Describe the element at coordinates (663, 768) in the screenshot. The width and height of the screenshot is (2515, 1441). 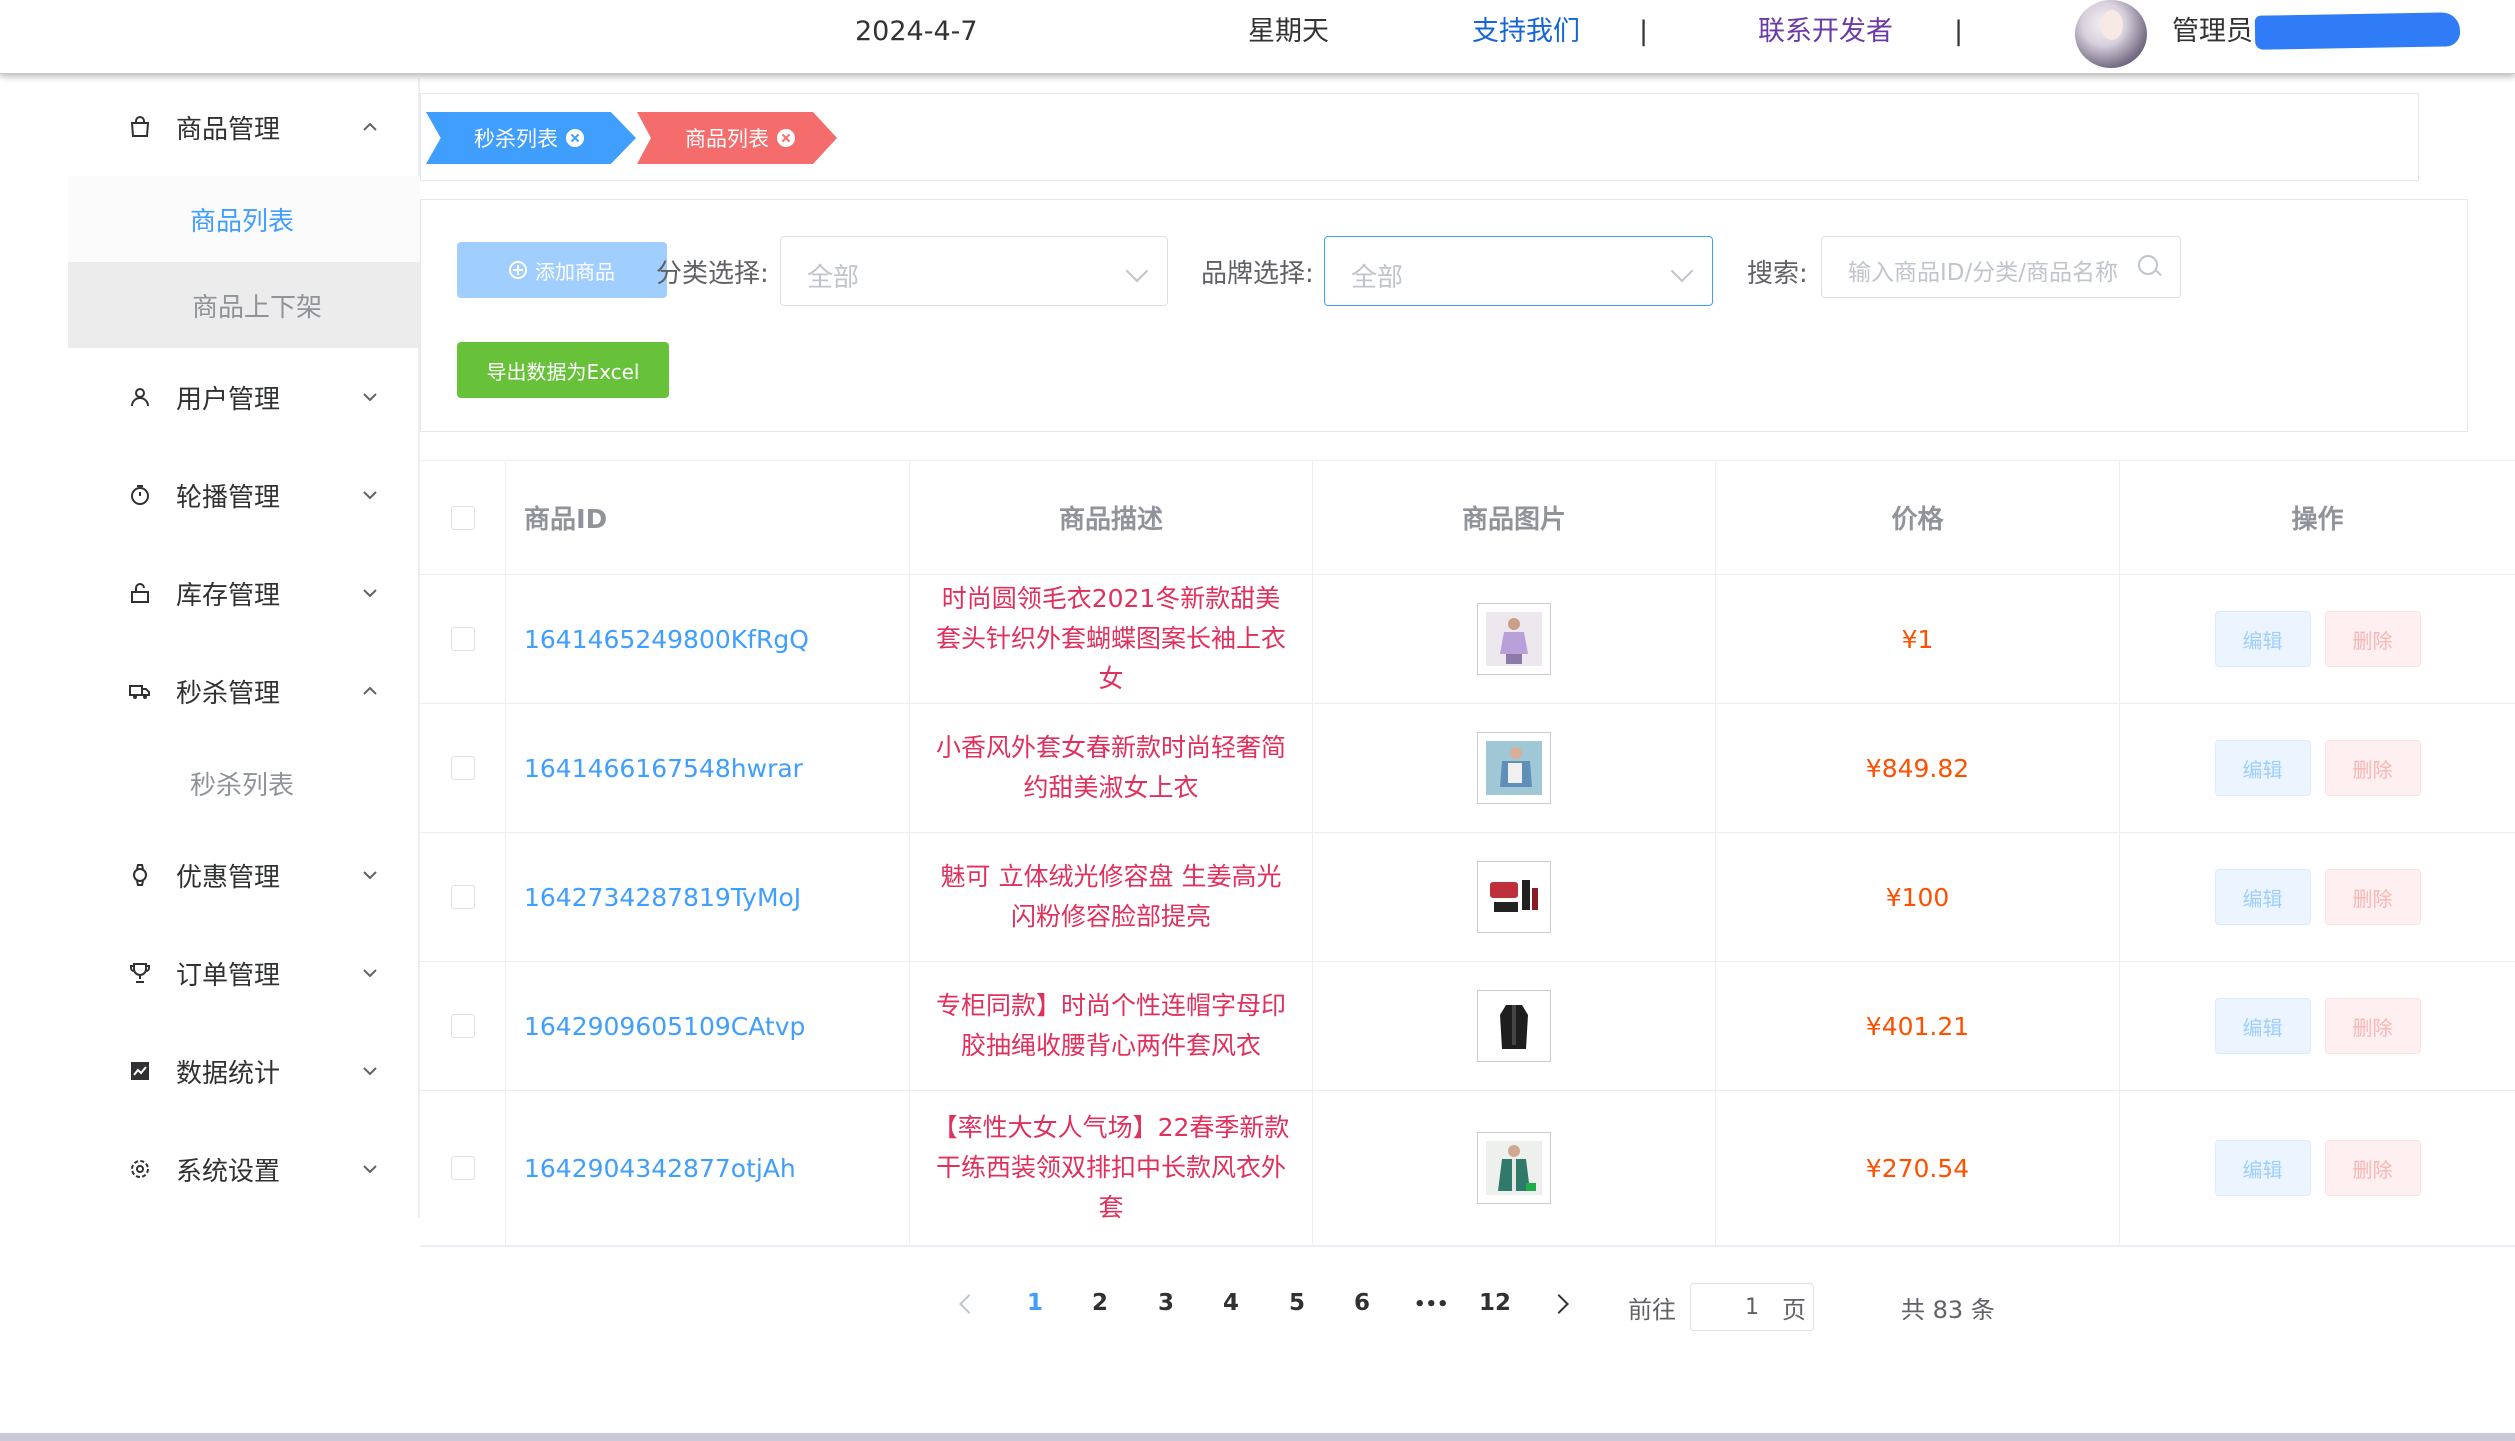
I see `goods-id: 1641466167548hwrar` at that location.